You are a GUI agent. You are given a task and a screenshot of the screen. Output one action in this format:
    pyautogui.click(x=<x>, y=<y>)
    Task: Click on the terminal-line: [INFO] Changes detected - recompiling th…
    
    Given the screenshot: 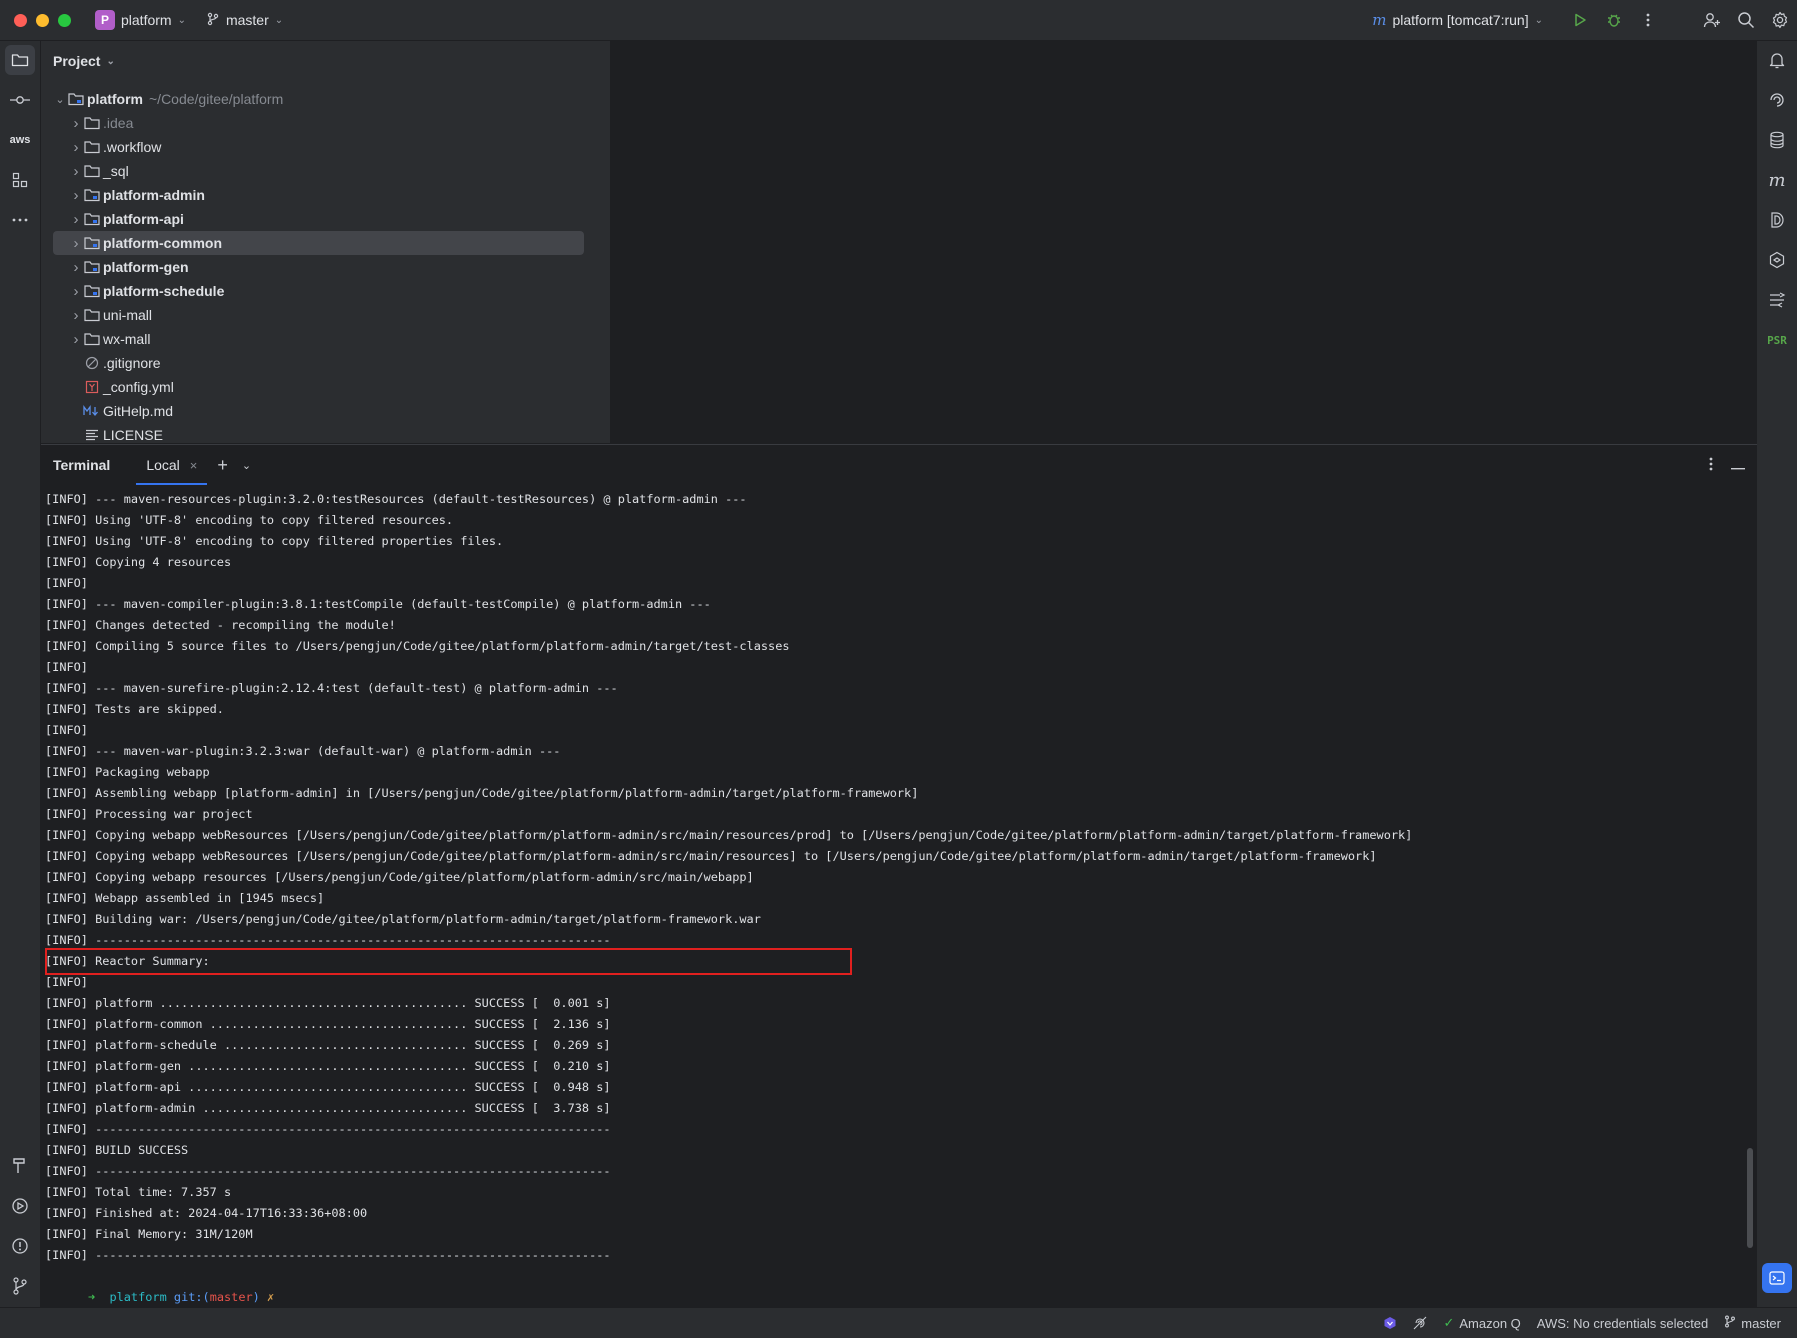 What is the action you would take?
    pyautogui.click(x=220, y=625)
    